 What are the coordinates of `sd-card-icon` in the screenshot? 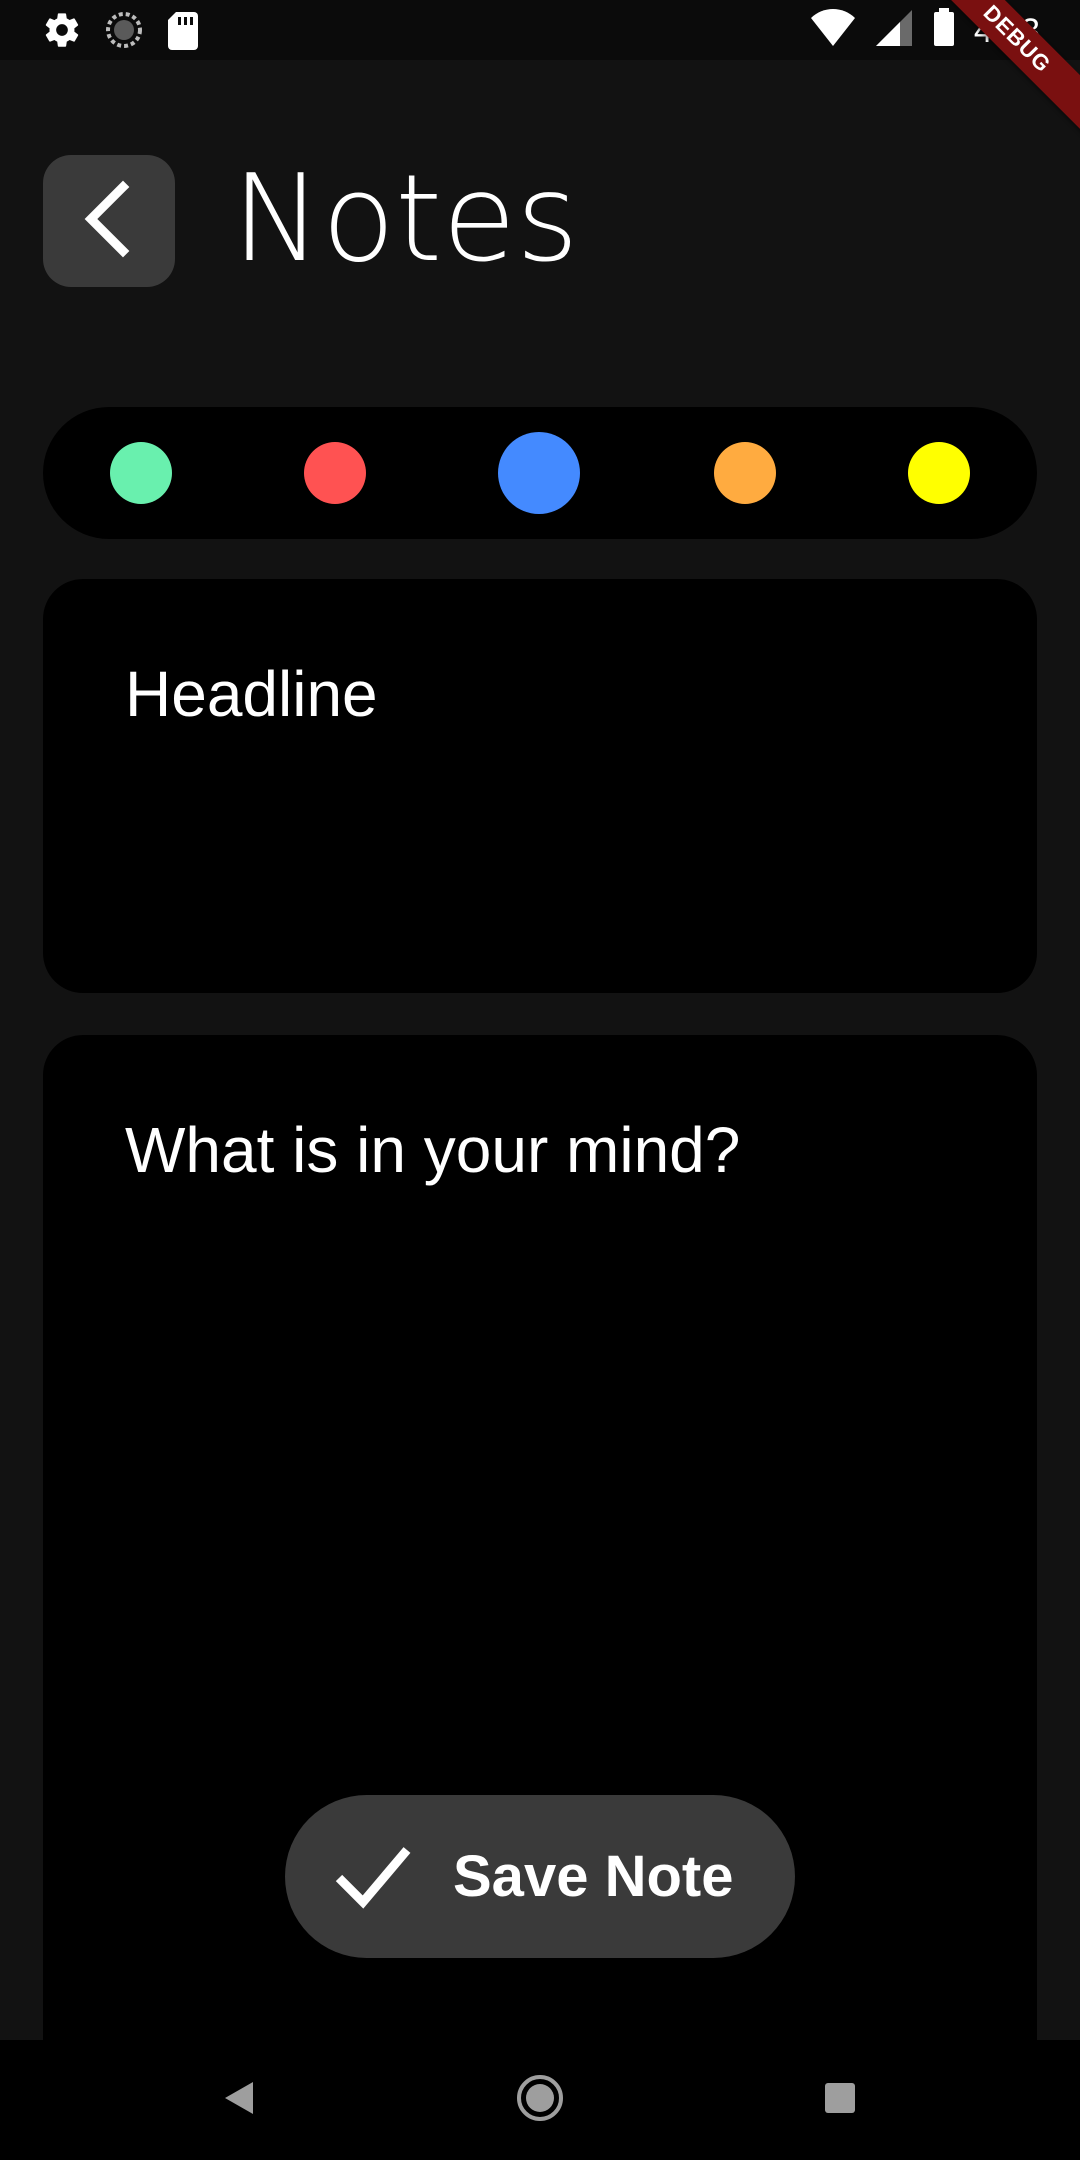 It's located at (183, 32).